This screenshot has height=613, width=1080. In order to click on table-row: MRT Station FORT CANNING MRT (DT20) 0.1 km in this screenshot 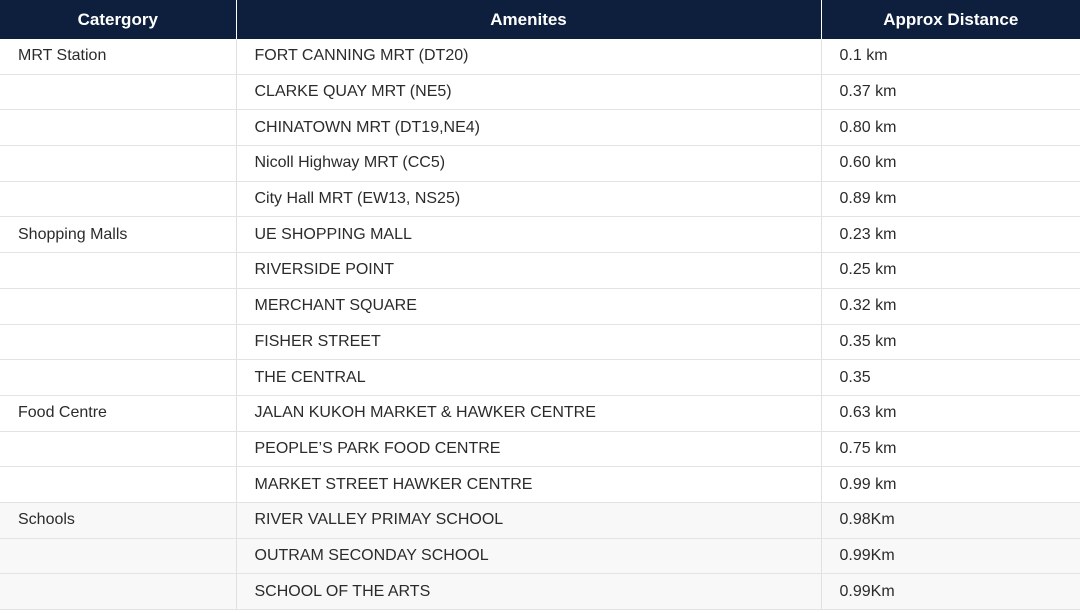, I will do `click(540, 57)`.